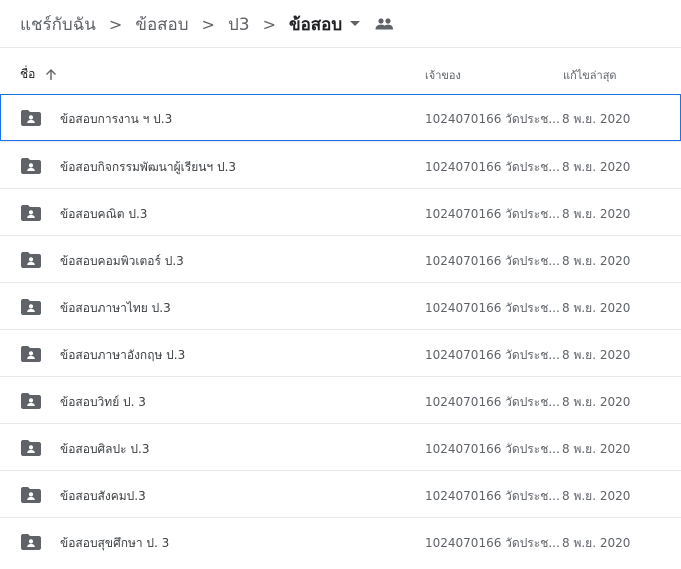 This screenshot has width=681, height=569. Describe the element at coordinates (103, 496) in the screenshot. I see `file-name: ข้อสอบสังคมป.3` at that location.